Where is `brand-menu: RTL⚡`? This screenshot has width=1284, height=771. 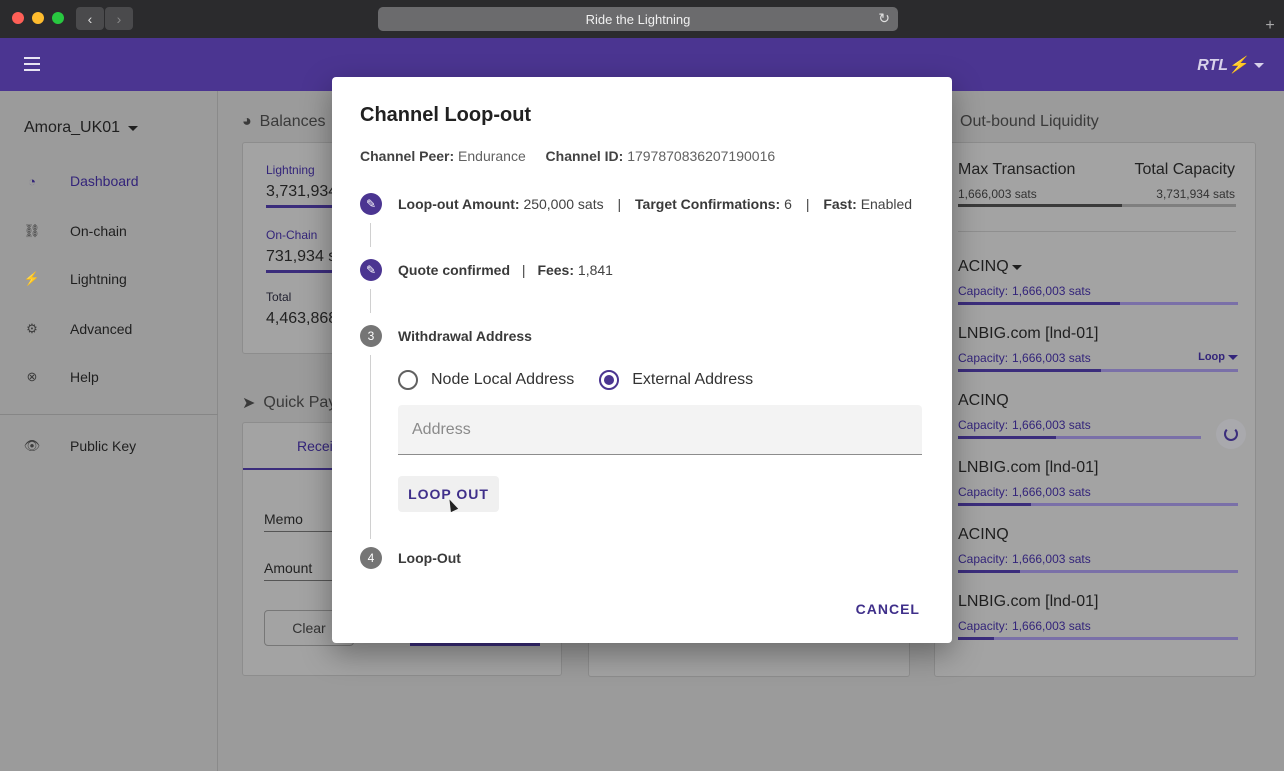
brand-menu: RTL⚡ is located at coordinates (1230, 65).